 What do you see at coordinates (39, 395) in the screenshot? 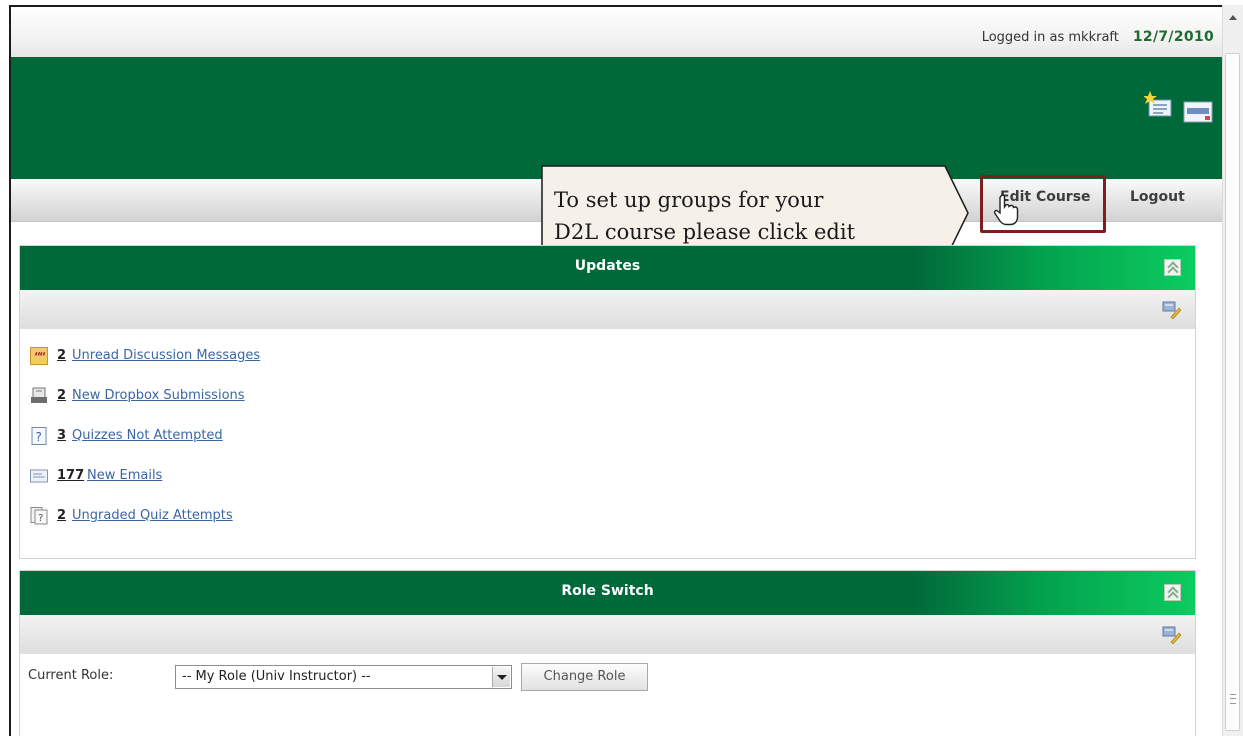
I see `dropbox-icon` at bounding box center [39, 395].